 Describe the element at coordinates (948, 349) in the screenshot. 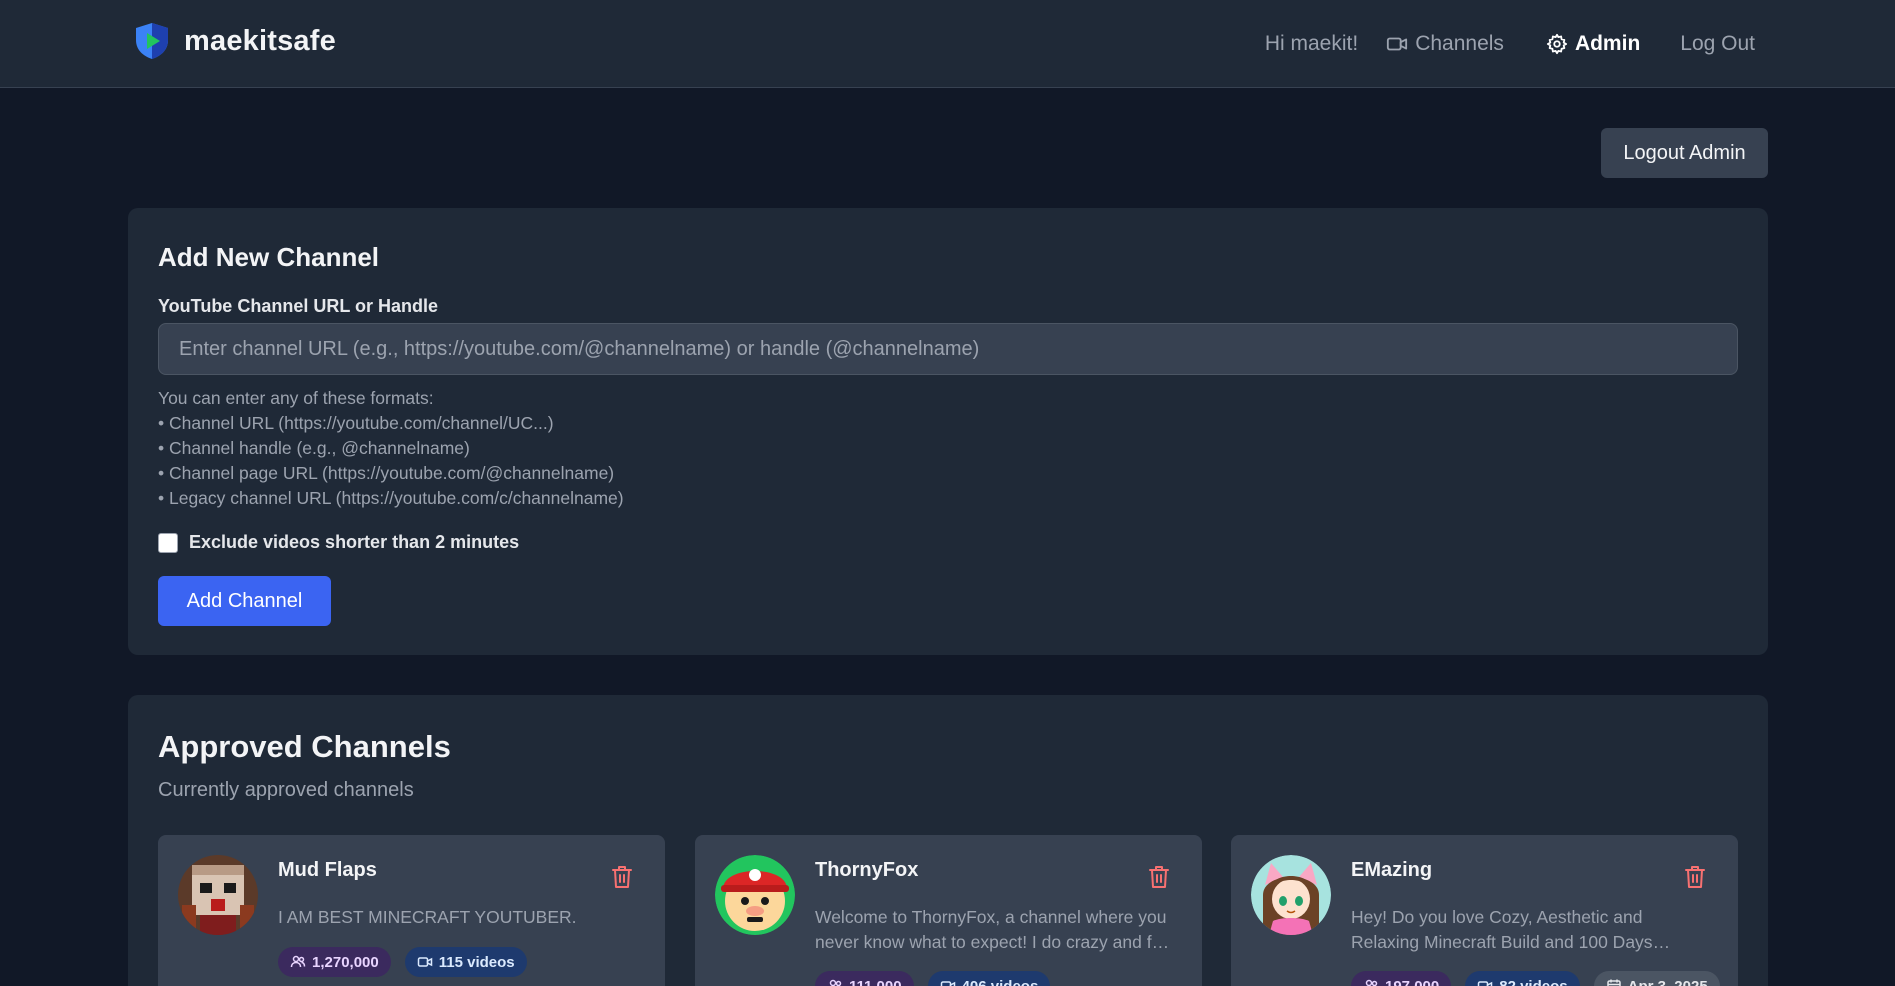

I see `channel-url-input` at that location.